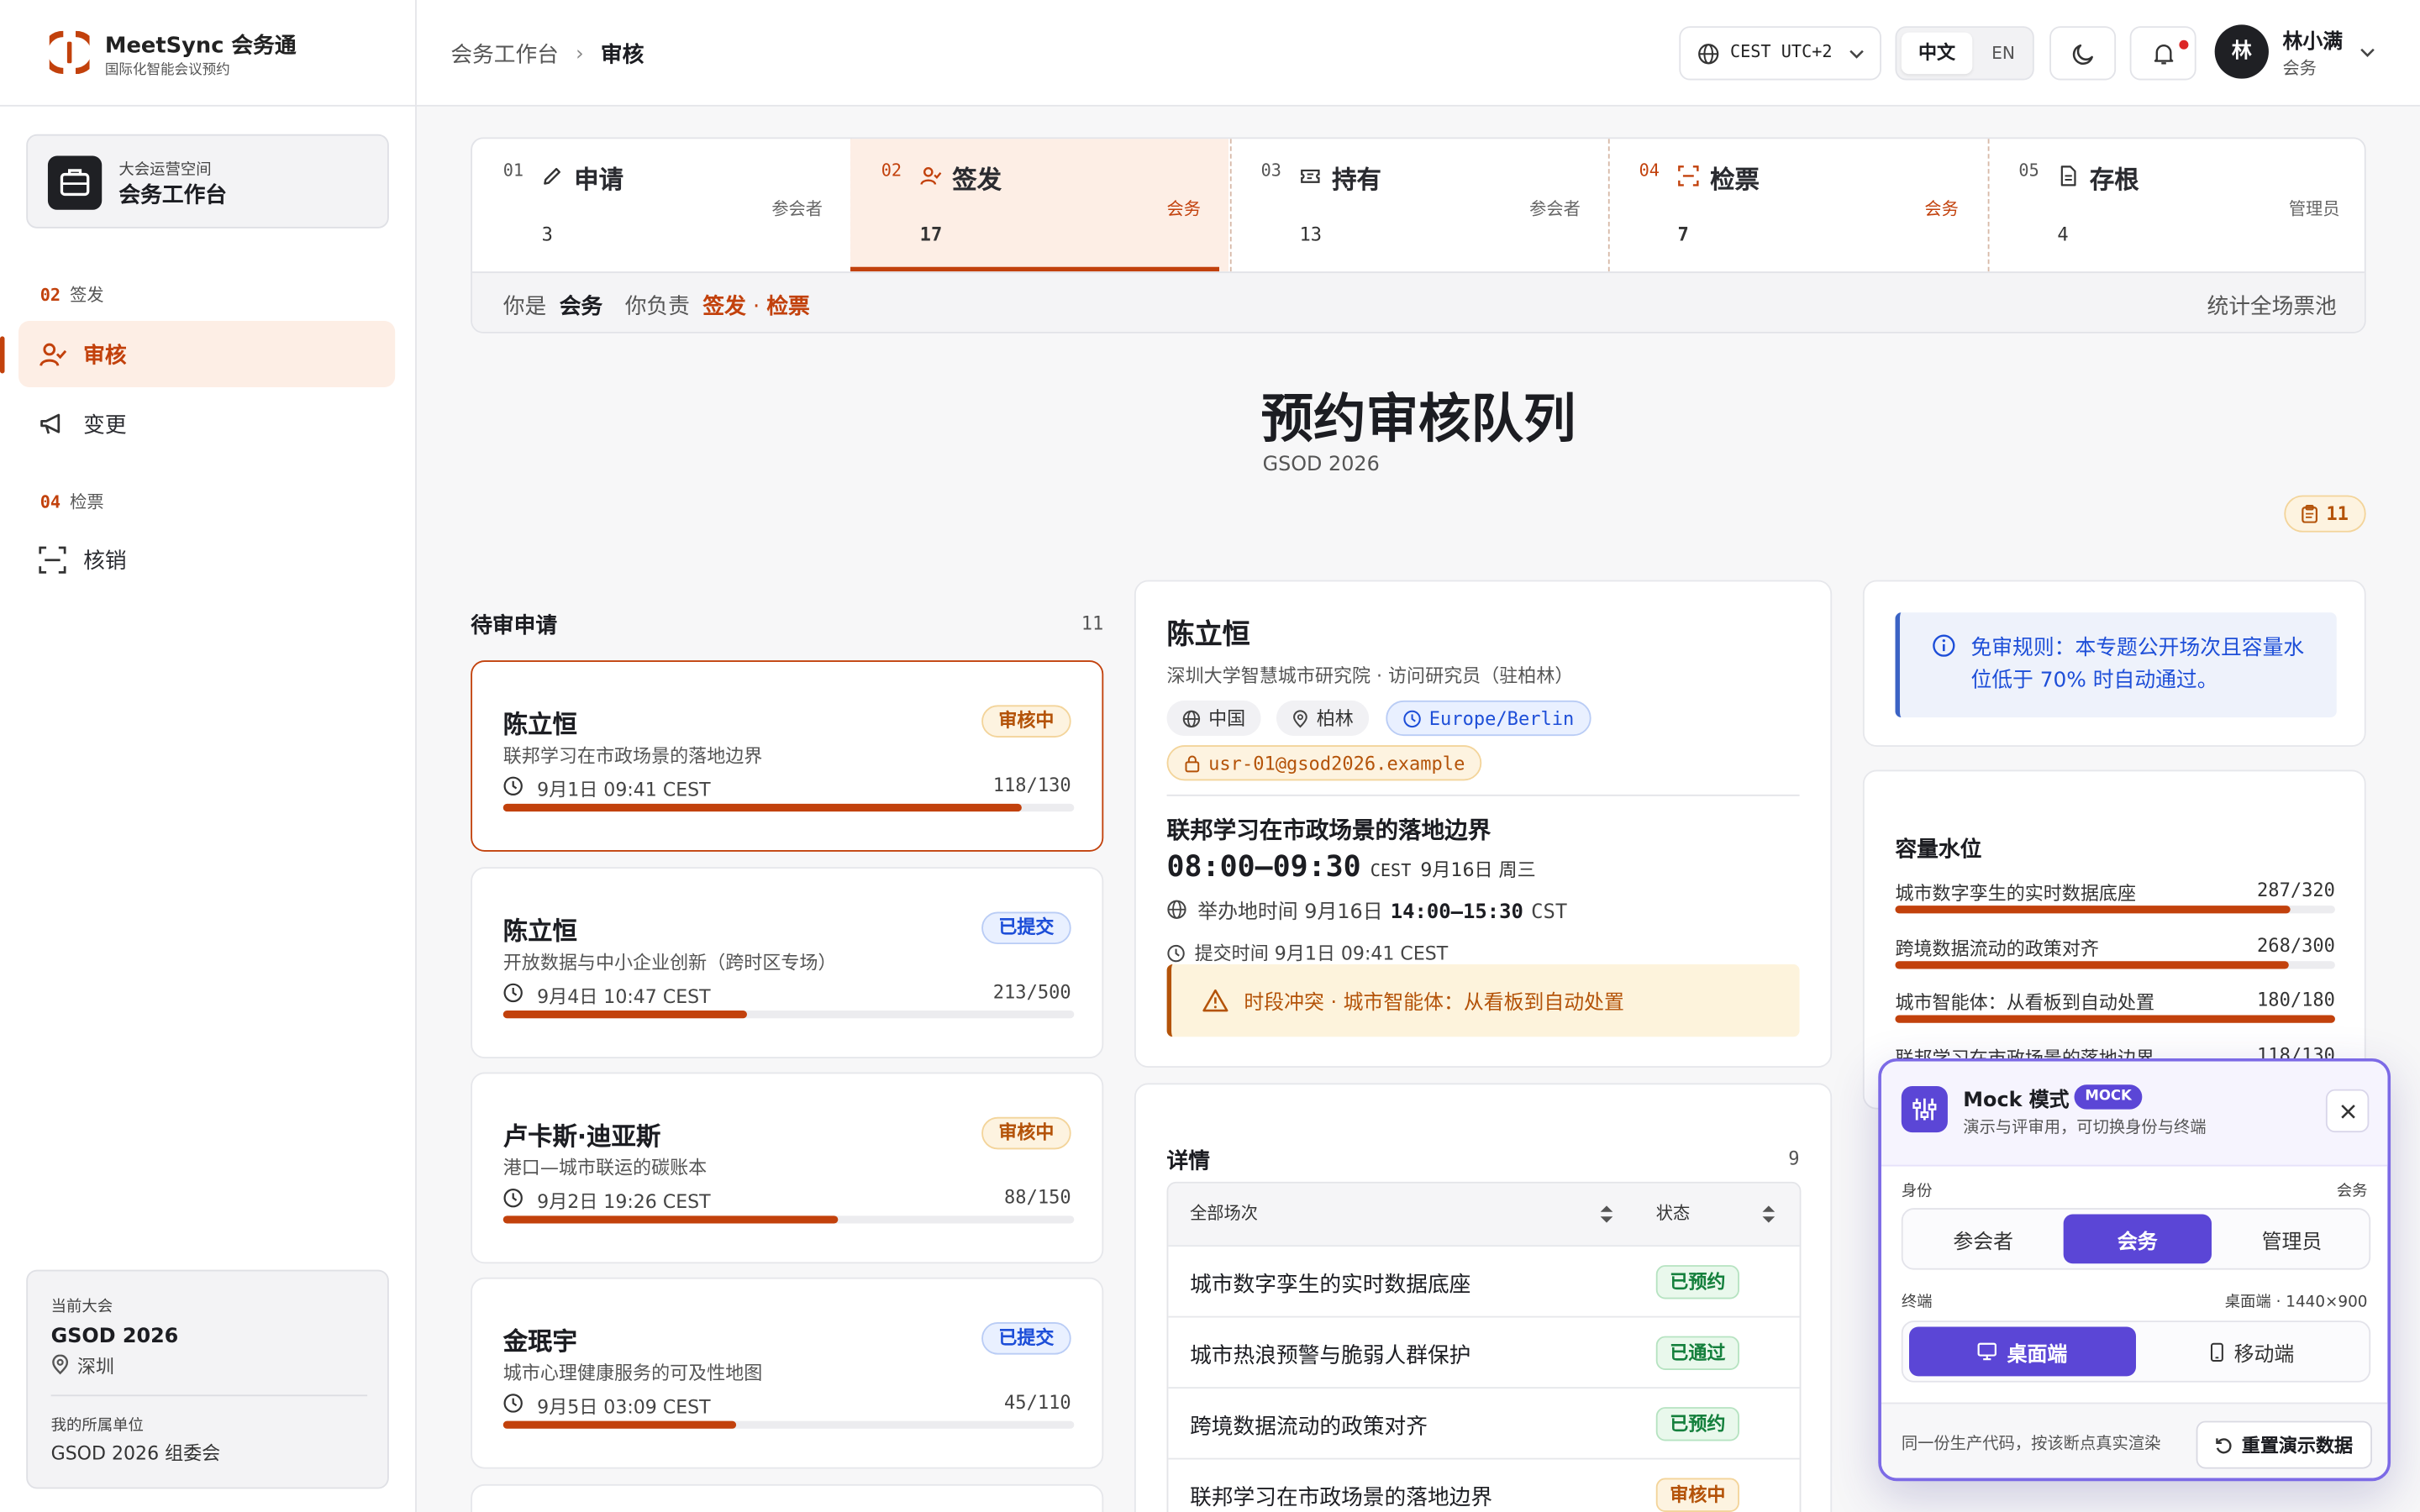  I want to click on breadcrumb-parent: 会务工作台, so click(505, 54).